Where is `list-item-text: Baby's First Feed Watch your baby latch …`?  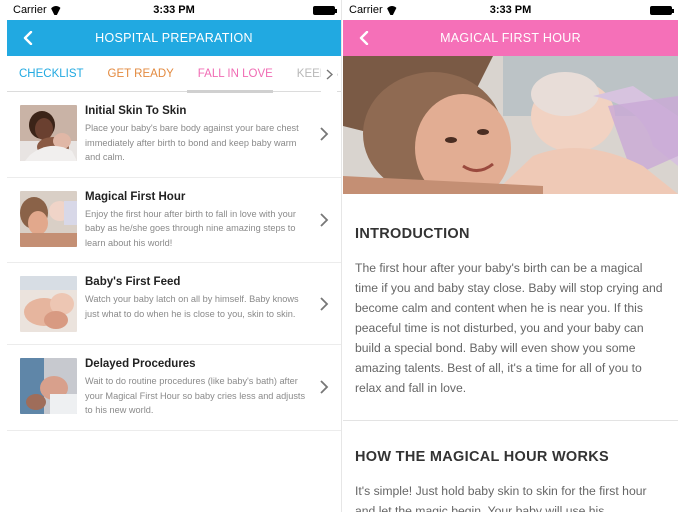 list-item-text: Baby's First Feed Watch your baby latch … is located at coordinates (208, 298).